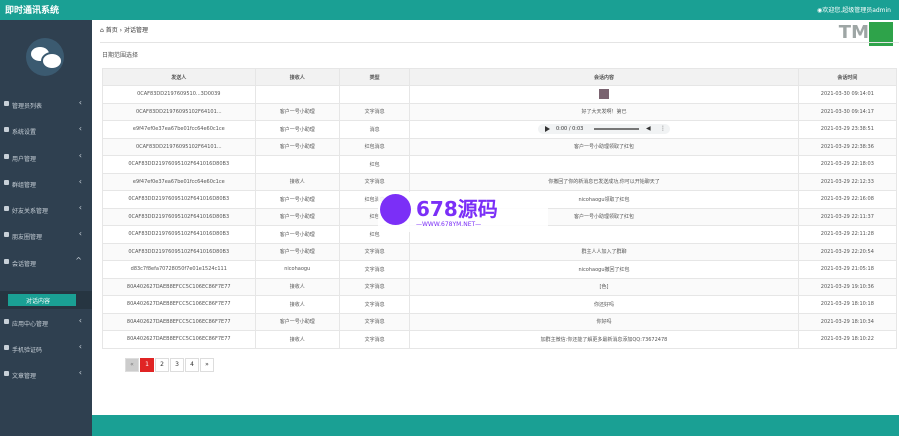 The image size is (899, 436). Describe the element at coordinates (46, 300) in the screenshot. I see `subnav-chat-content: 对话内容` at that location.